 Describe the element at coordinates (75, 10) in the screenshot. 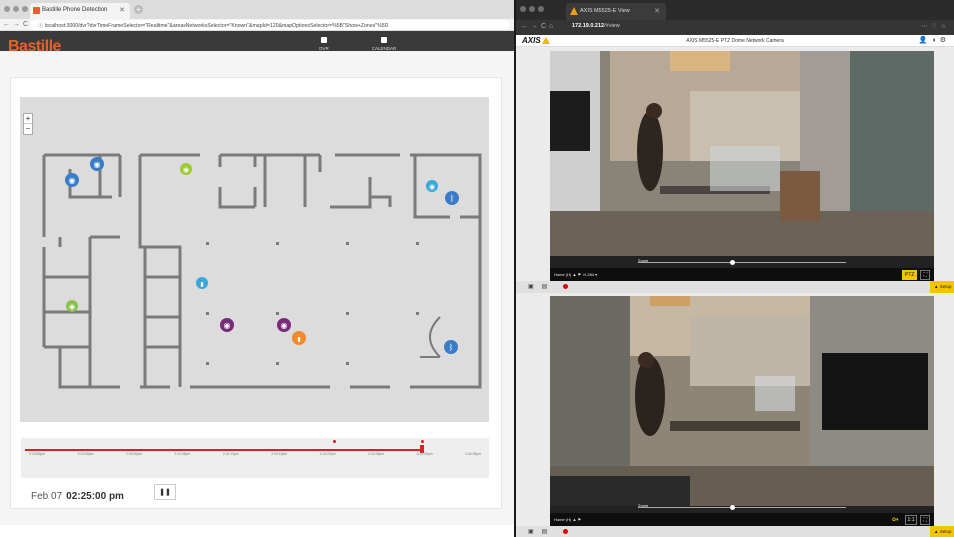

I see `tab-title: Bastille Phone Detection` at that location.